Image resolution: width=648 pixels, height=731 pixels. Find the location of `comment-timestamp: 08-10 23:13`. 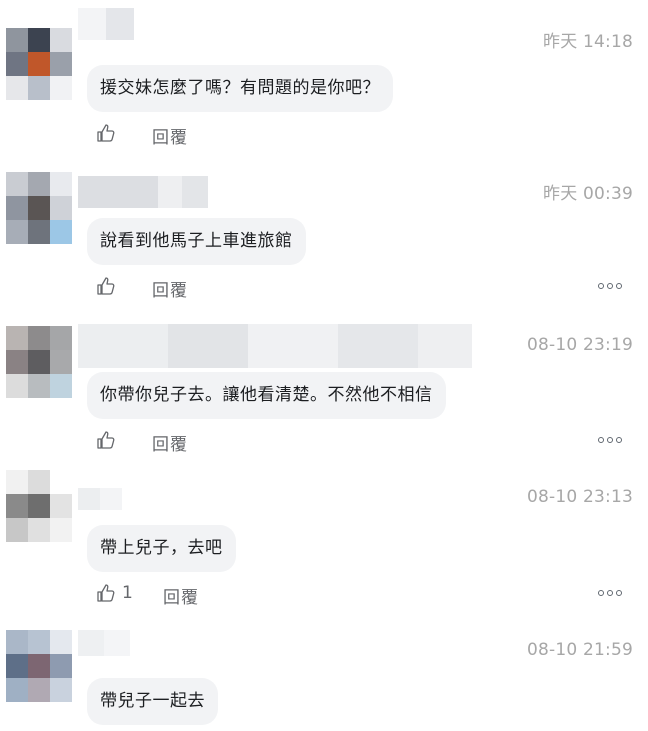

comment-timestamp: 08-10 23:13 is located at coordinates (580, 497).